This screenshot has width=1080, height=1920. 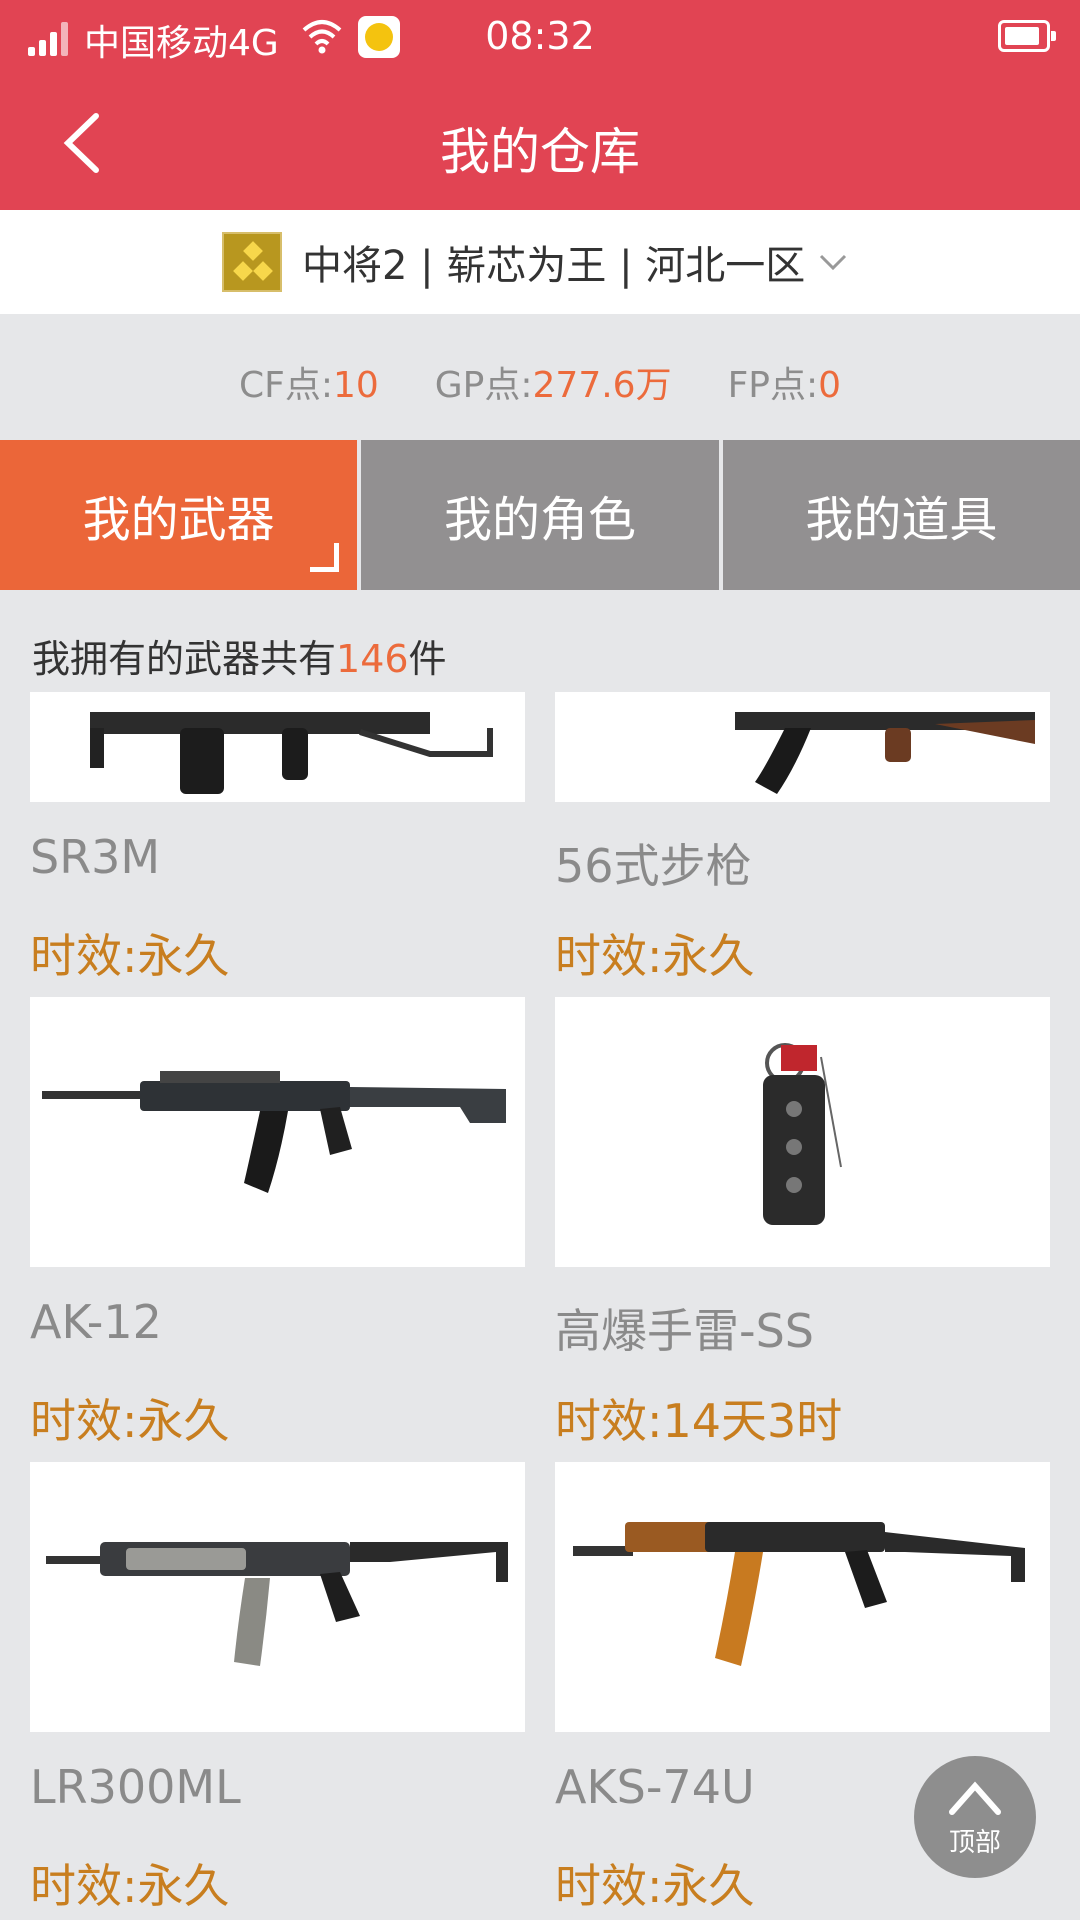 What do you see at coordinates (975, 1798) in the screenshot?
I see `arrow-up-icon` at bounding box center [975, 1798].